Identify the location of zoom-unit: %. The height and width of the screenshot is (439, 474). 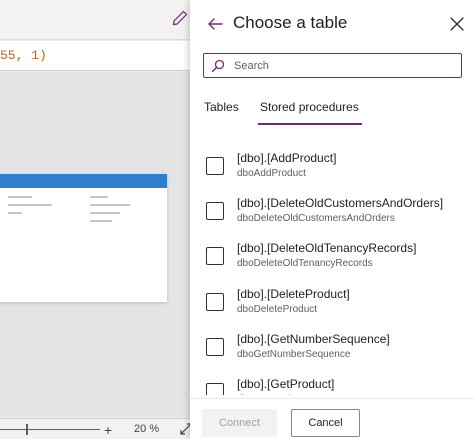
(154, 429).